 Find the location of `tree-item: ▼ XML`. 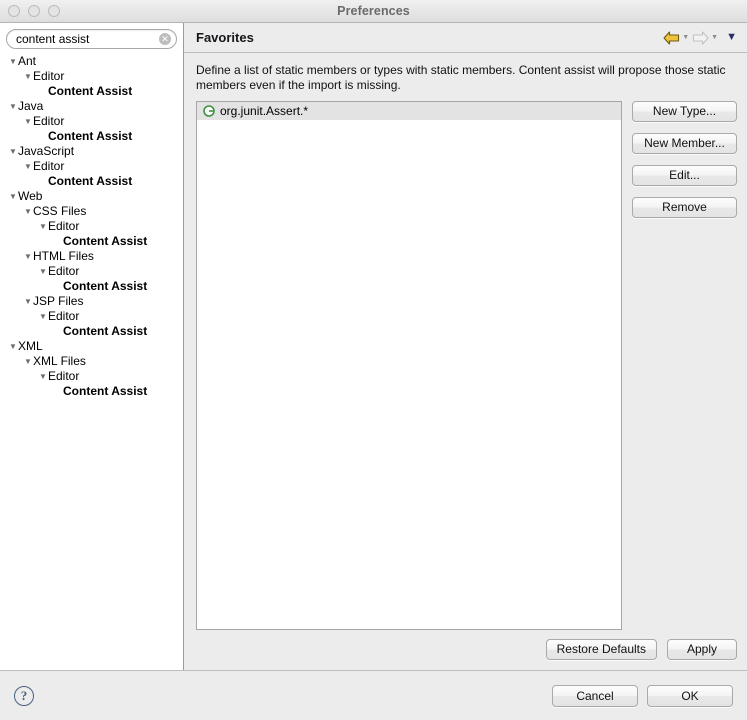

tree-item: ▼ XML is located at coordinates (91, 346).